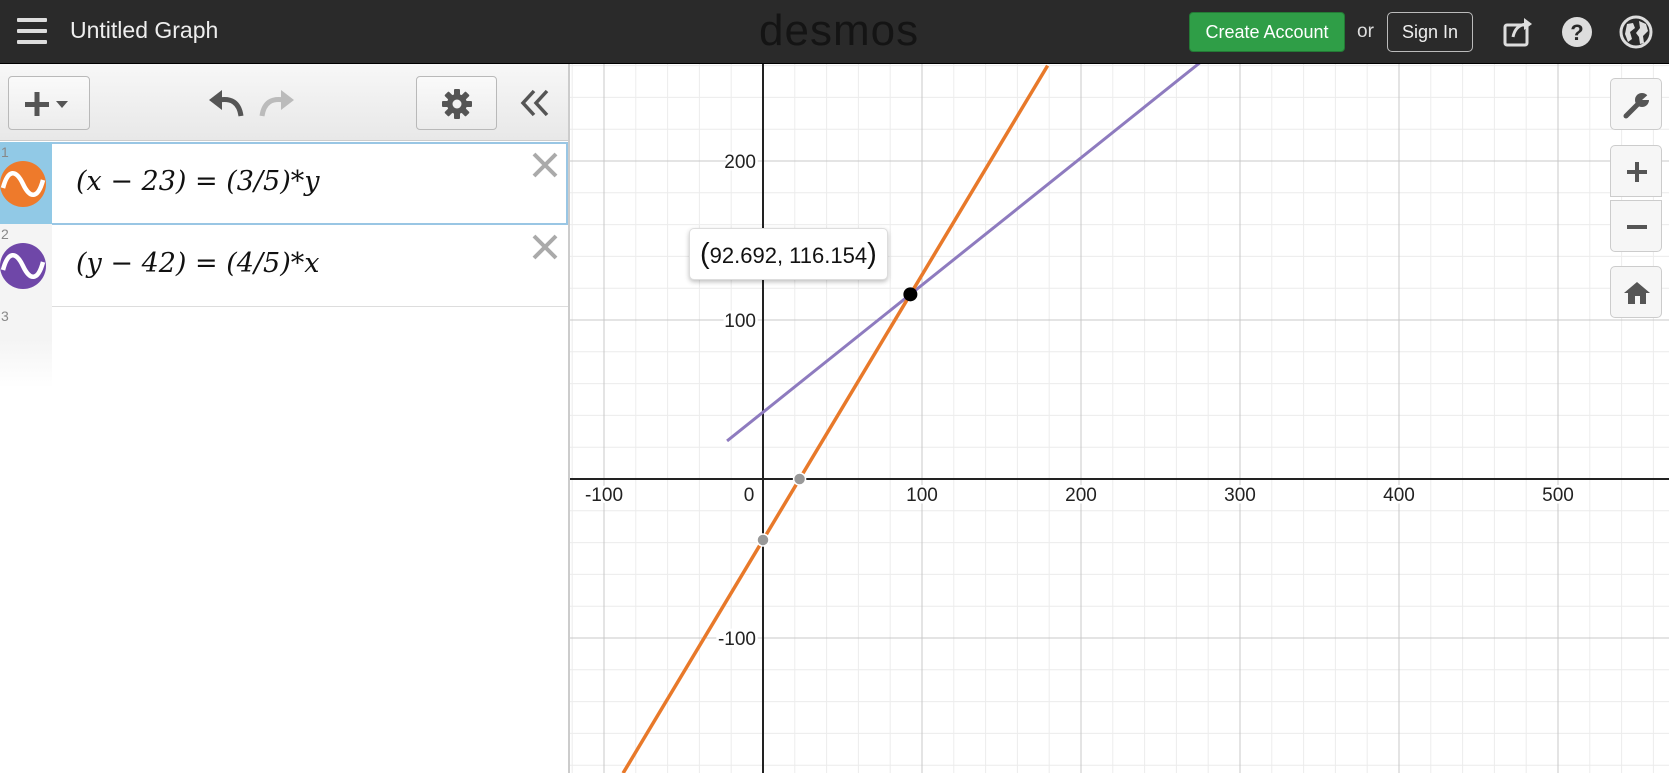 This screenshot has height=773, width=1669. What do you see at coordinates (5, 234) in the screenshot?
I see `expression-index: 2` at bounding box center [5, 234].